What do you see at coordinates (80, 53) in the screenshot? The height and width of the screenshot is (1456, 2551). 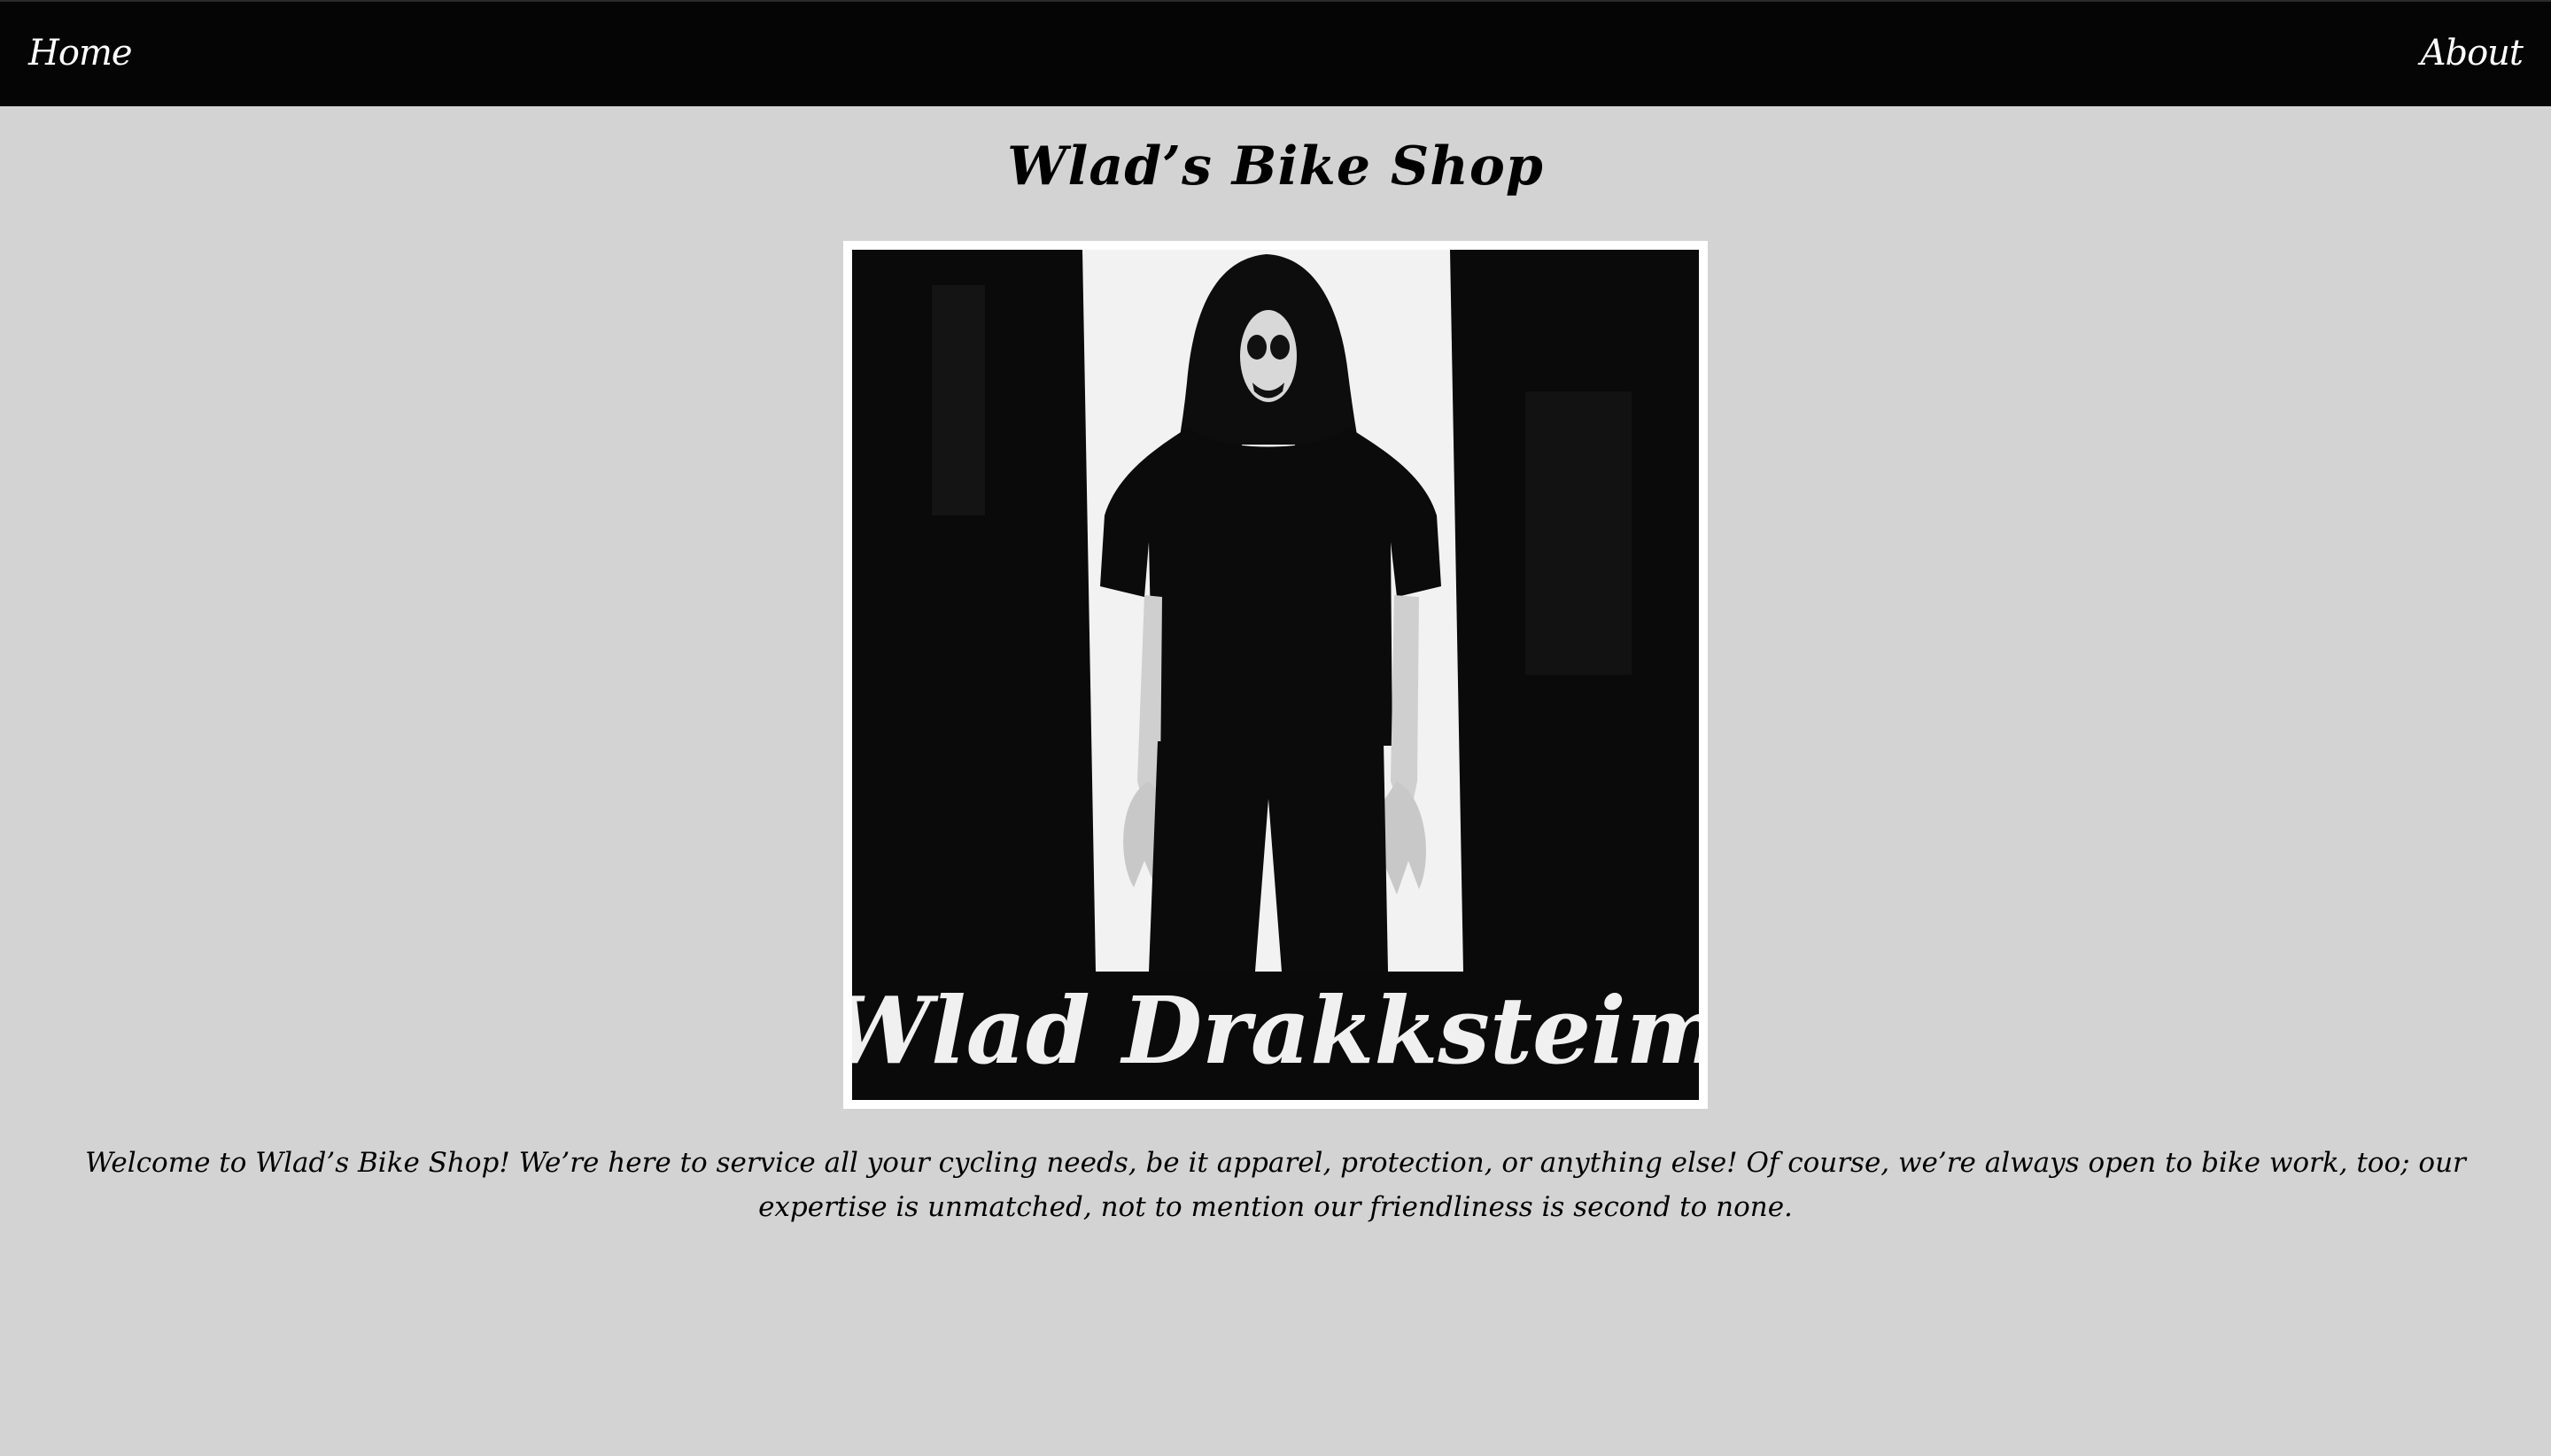 I see `nav-home-link: Home` at bounding box center [80, 53].